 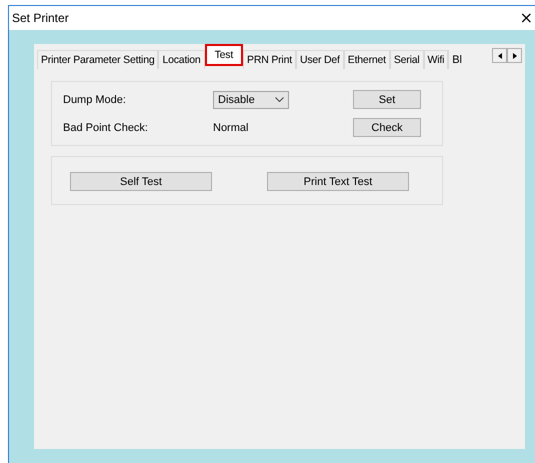 What do you see at coordinates (251, 99) in the screenshot?
I see `dump-mode-dropdown: Disable` at bounding box center [251, 99].